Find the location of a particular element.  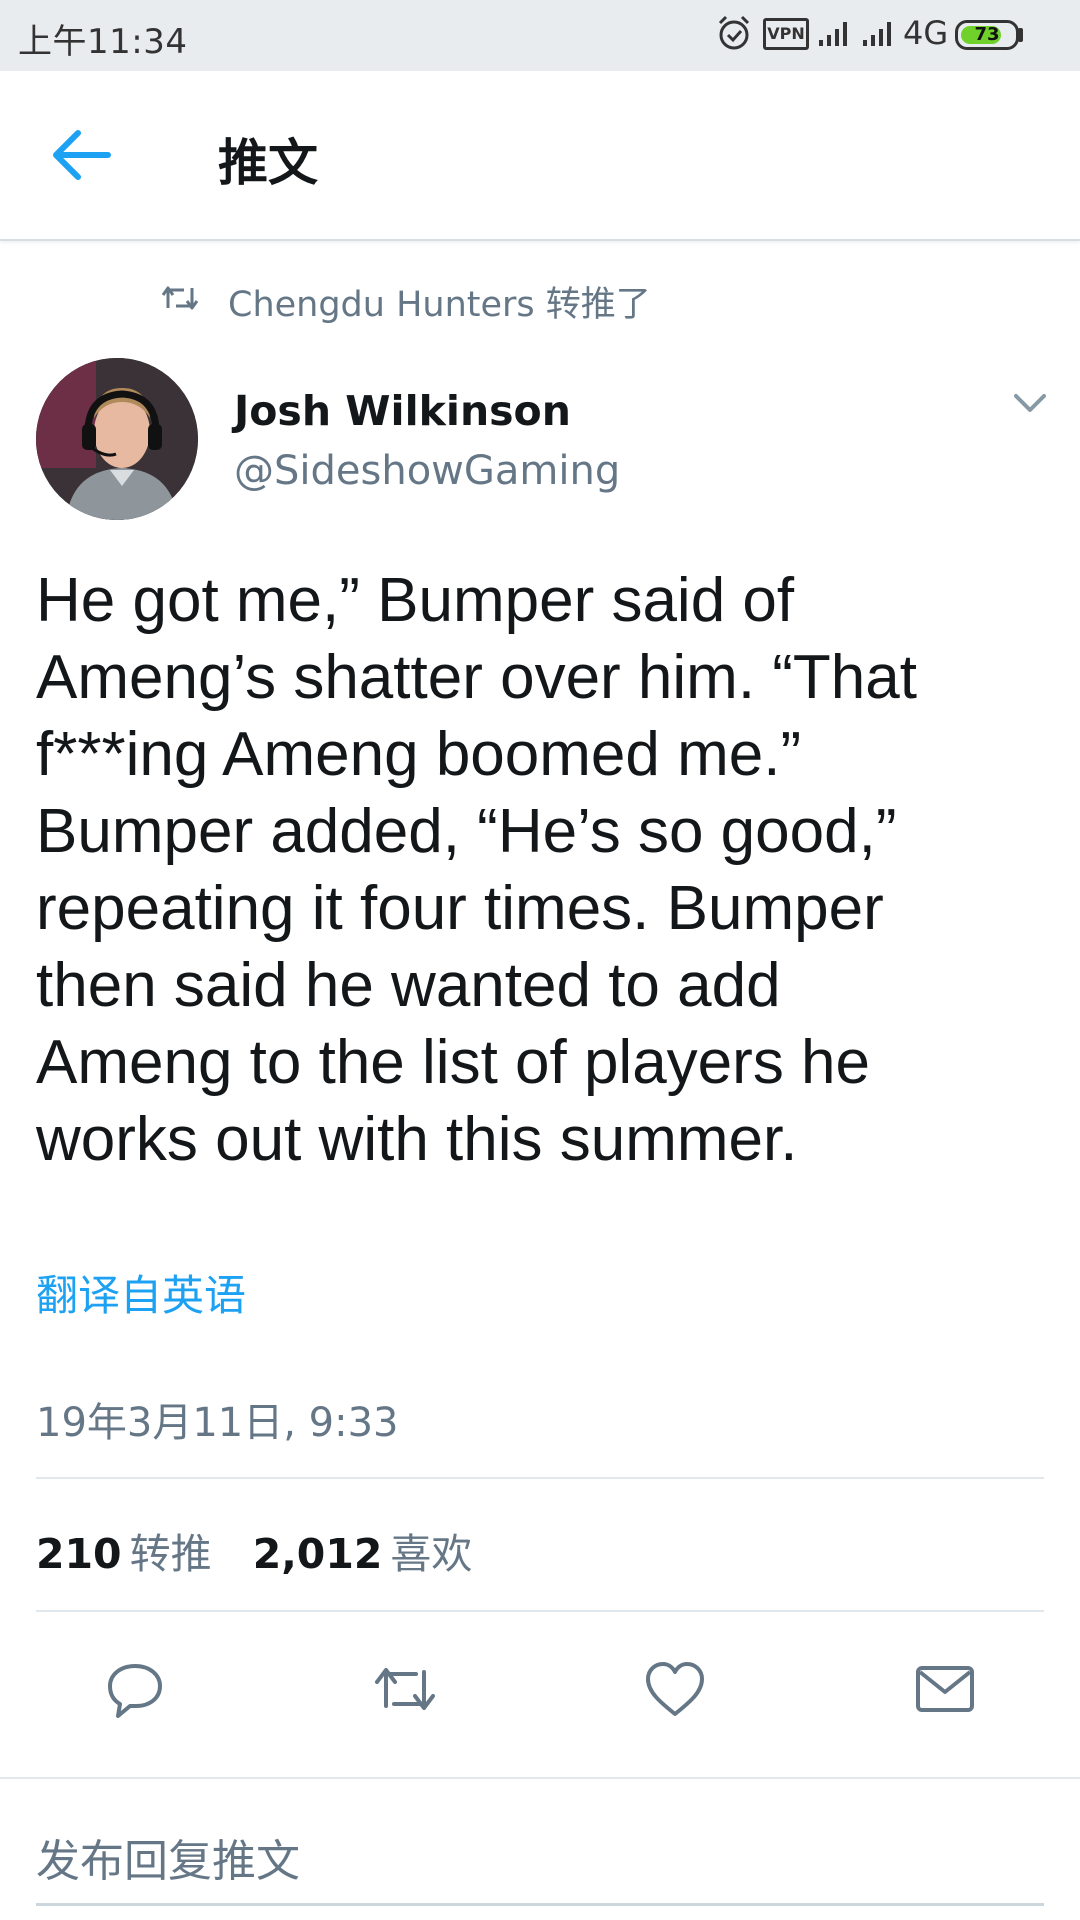

retweet-button is located at coordinates (405, 1689).